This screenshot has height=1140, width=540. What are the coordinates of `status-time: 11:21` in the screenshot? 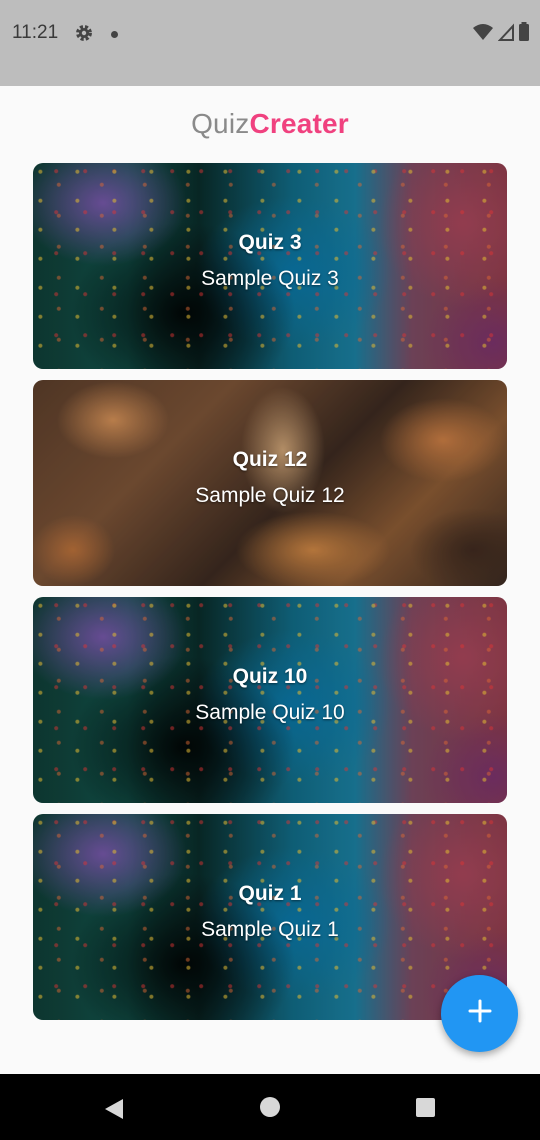 It's located at (35, 32).